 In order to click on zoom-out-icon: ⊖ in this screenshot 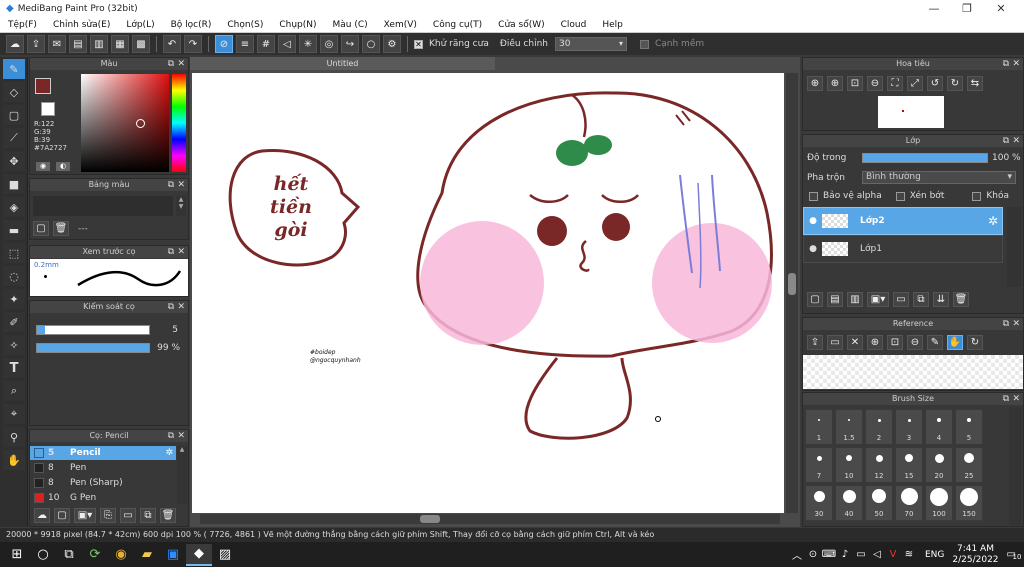, I will do `click(915, 342)`.